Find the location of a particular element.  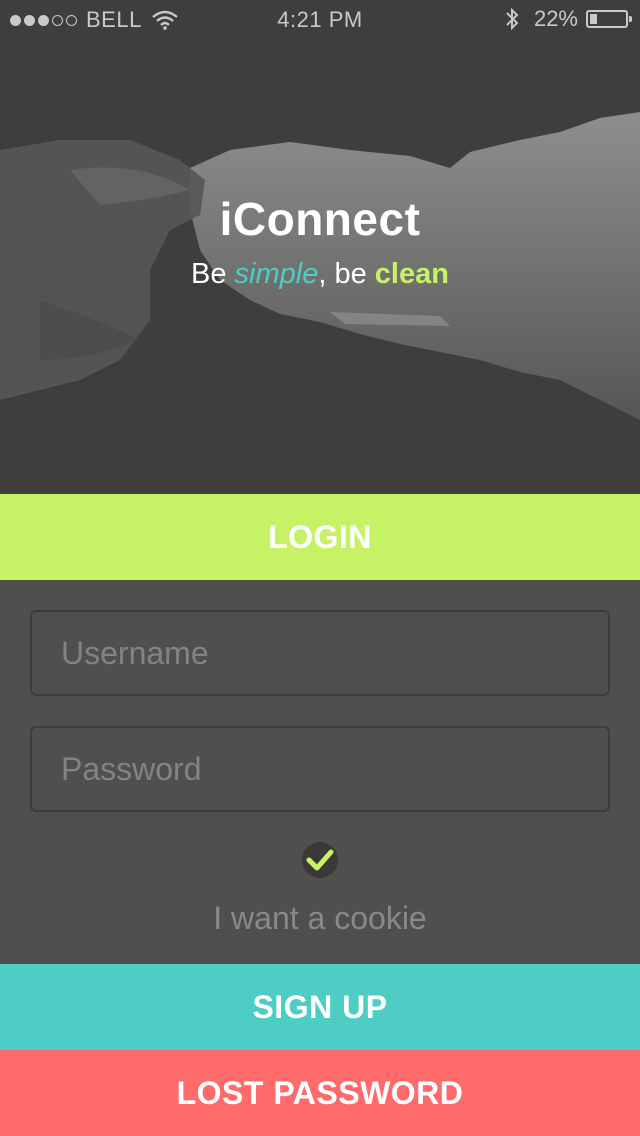

tagline-simple: simple is located at coordinates (276, 274).